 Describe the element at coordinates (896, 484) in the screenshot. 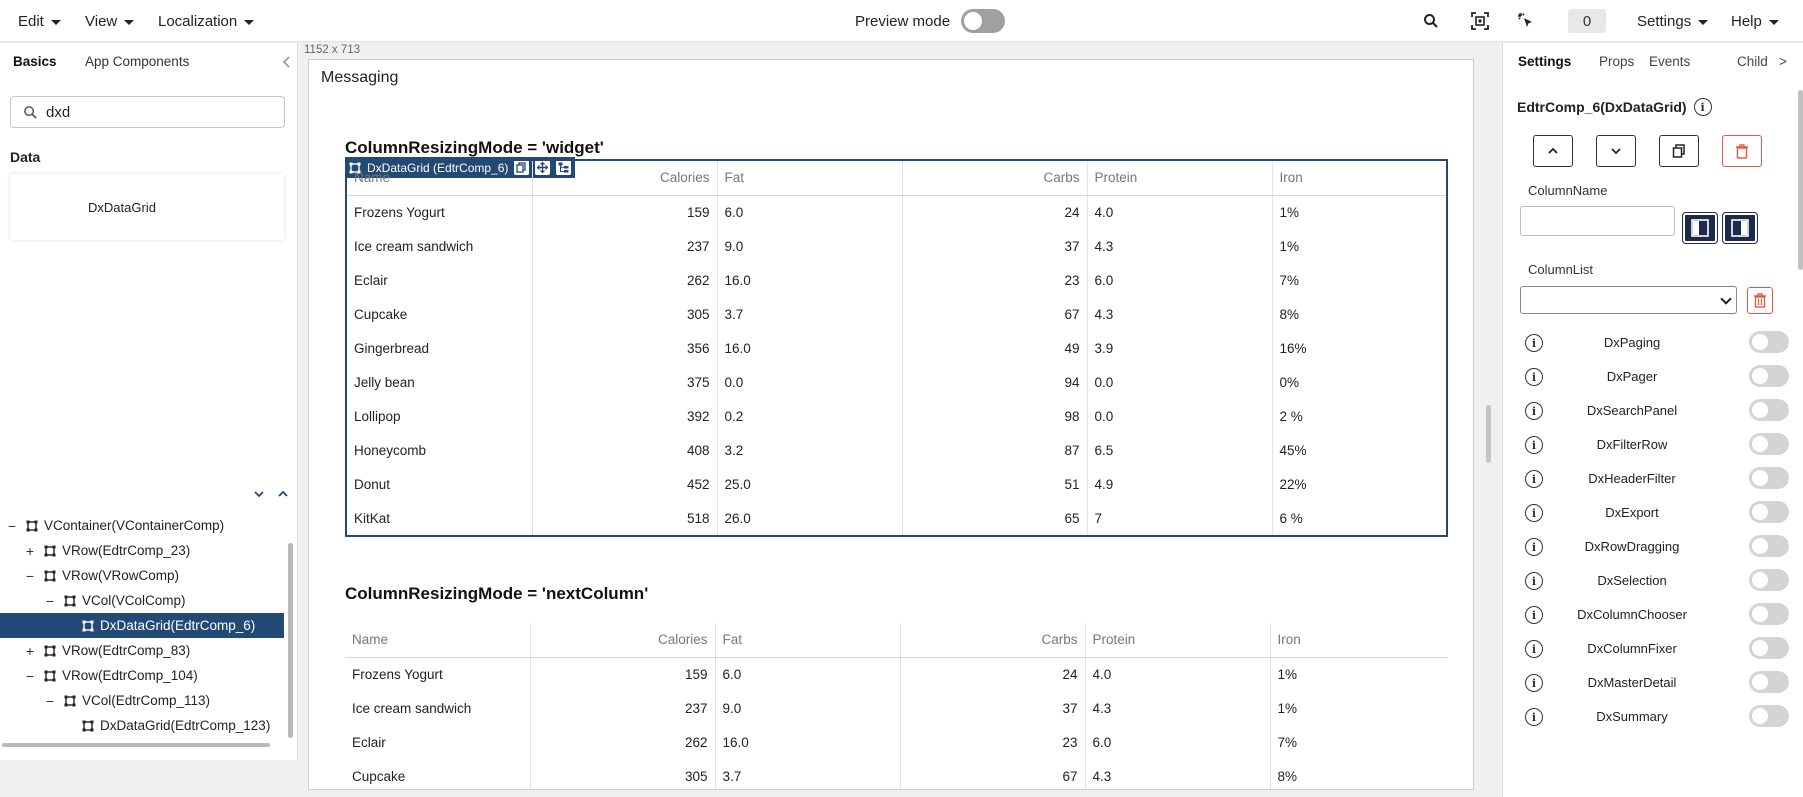

I see `table-row: Donut 452 25.0 51 4.9 22%` at that location.